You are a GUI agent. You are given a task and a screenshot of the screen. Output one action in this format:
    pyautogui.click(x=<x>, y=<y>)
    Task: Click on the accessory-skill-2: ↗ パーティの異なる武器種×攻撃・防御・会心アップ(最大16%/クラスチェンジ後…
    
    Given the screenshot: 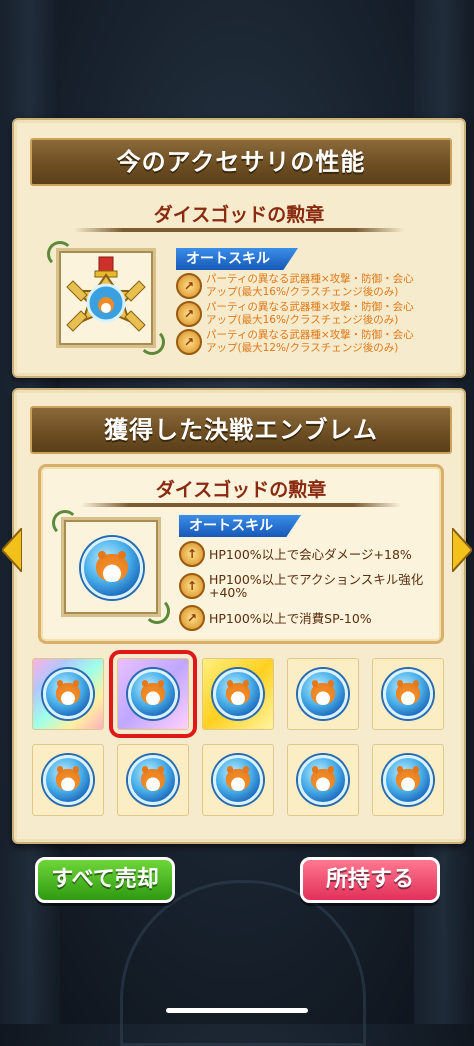 What is the action you would take?
    pyautogui.click(x=298, y=314)
    